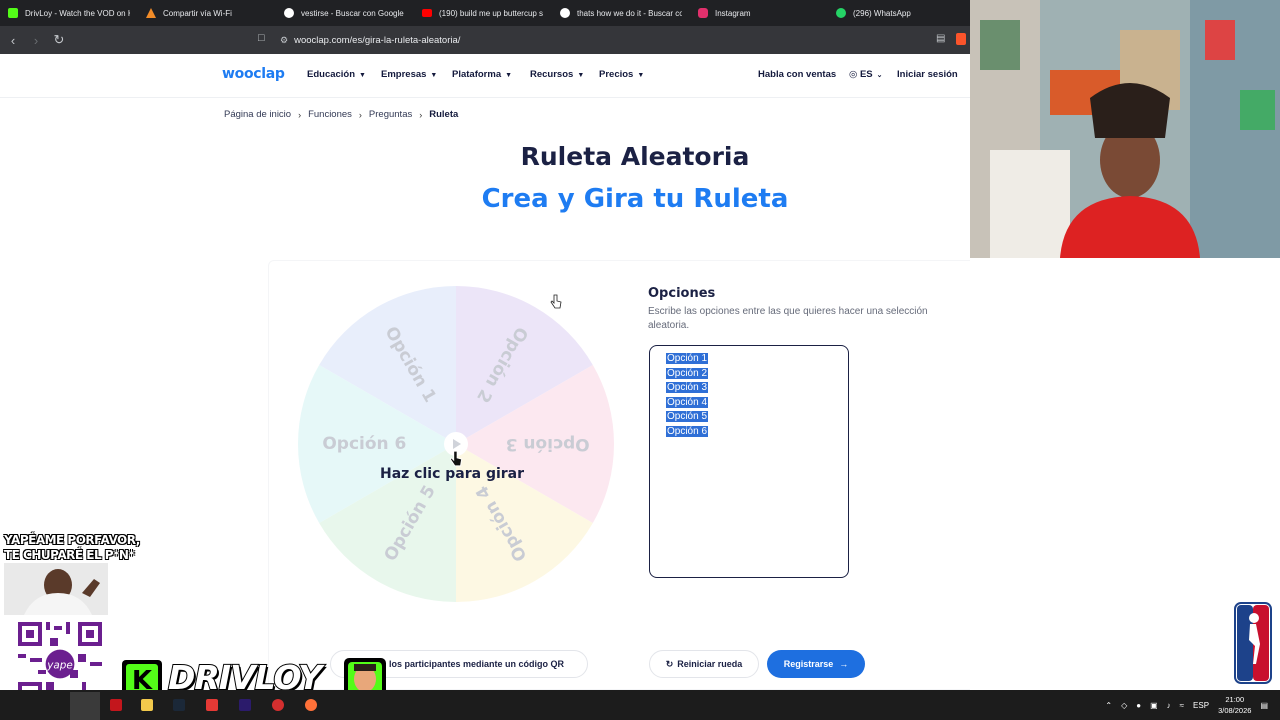 Image resolution: width=1280 pixels, height=720 pixels. Describe the element at coordinates (927, 74) in the screenshot. I see `login-link: Iniciar sesión` at that location.